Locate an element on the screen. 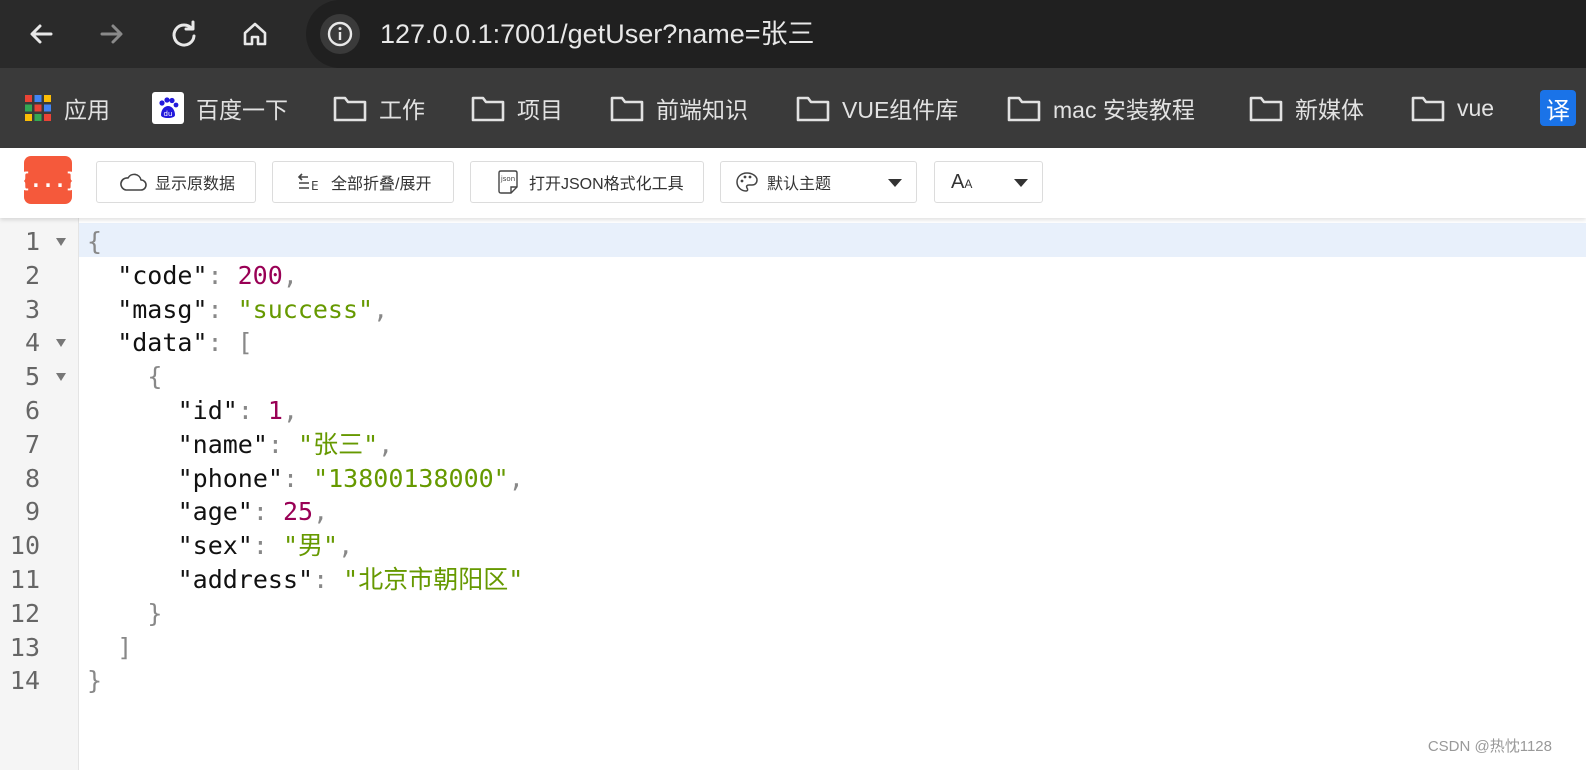 The width and height of the screenshot is (1586, 770). back-button is located at coordinates (41, 34).